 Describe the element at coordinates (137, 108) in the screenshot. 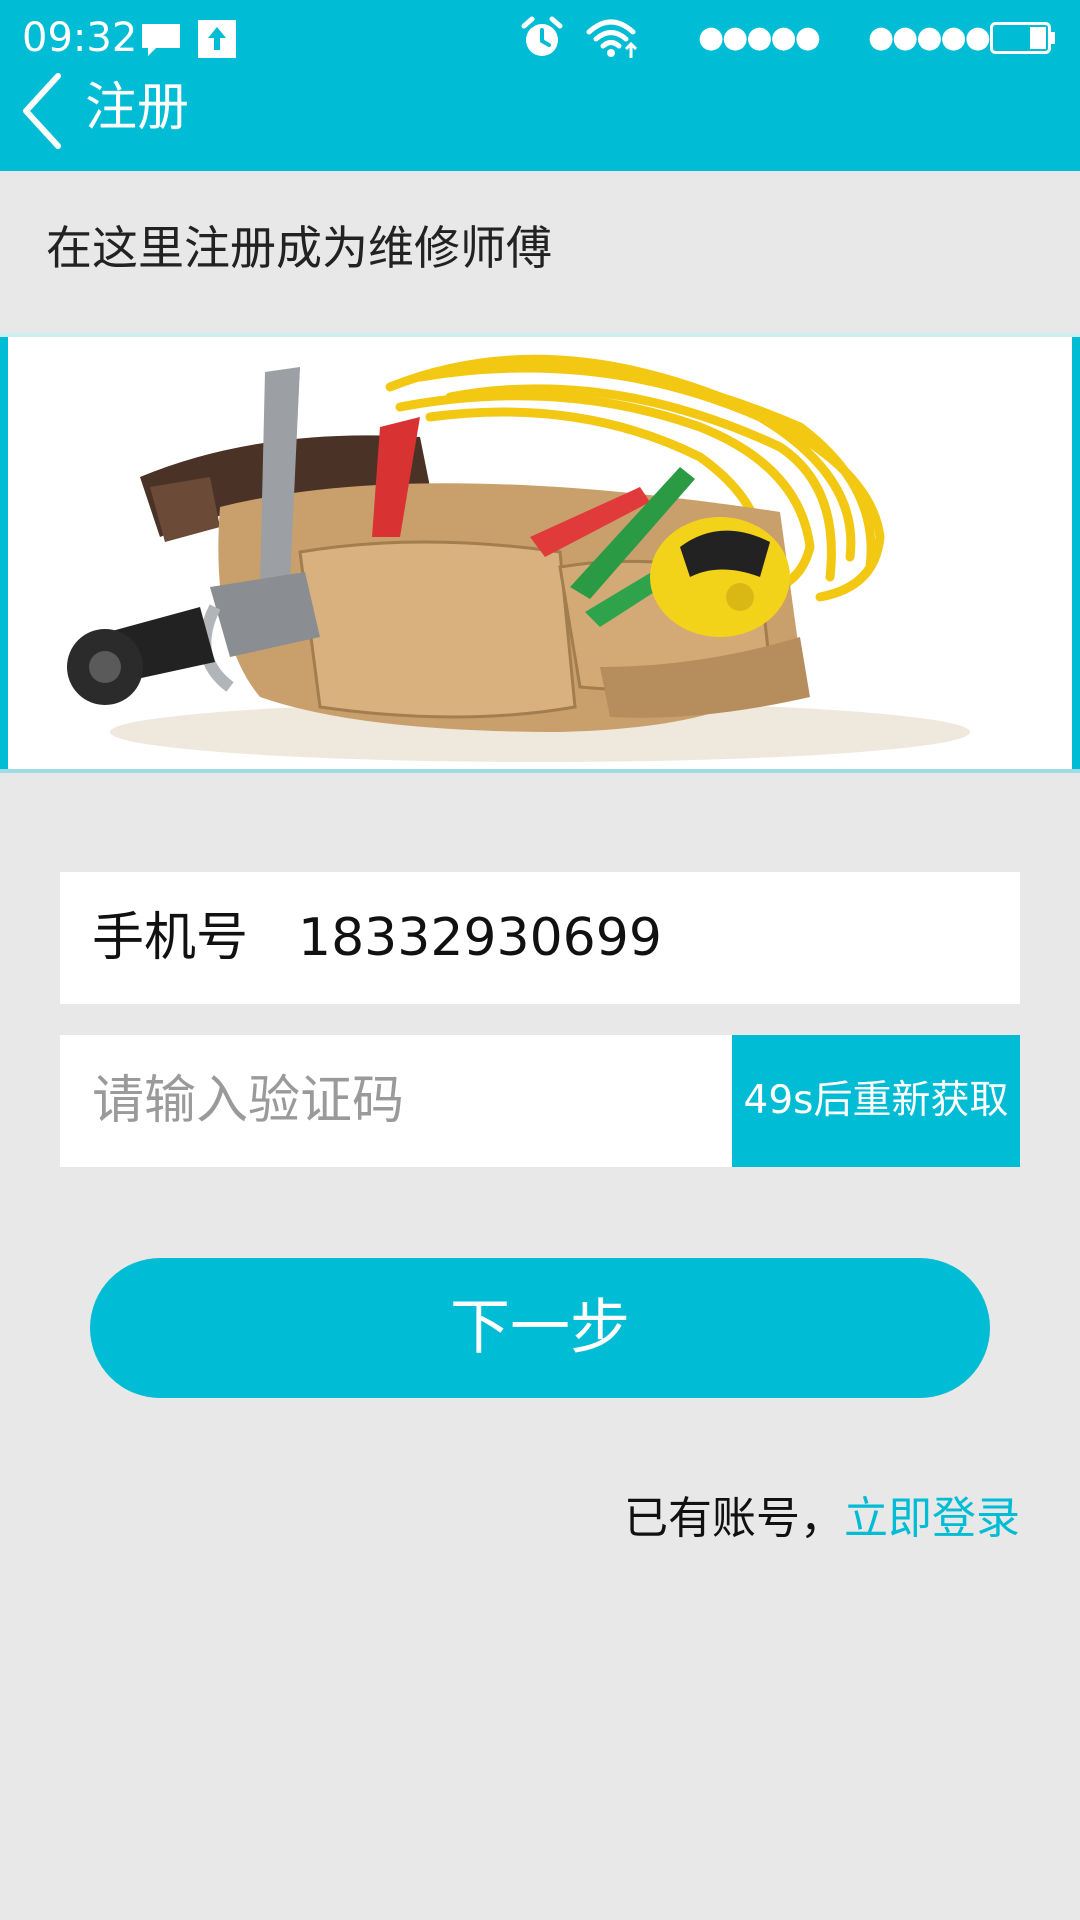

I see `page-title: 注册` at that location.